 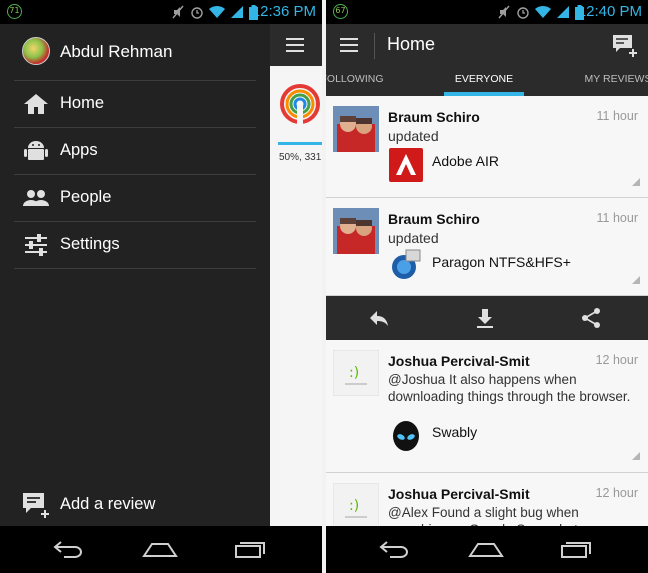 What do you see at coordinates (116, 51) in the screenshot?
I see `user-name: Abdul Rehman` at bounding box center [116, 51].